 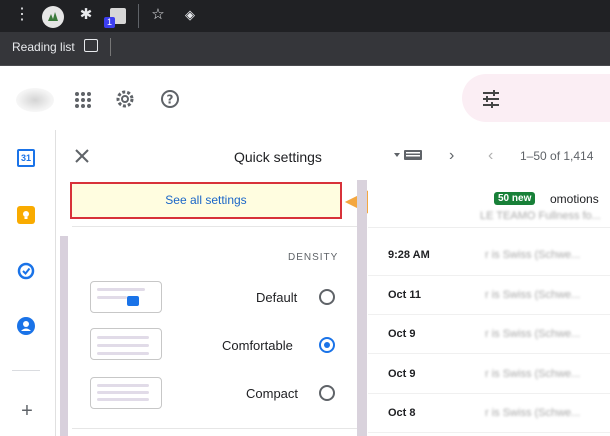 I want to click on mail-time: Oct 8, so click(x=402, y=413).